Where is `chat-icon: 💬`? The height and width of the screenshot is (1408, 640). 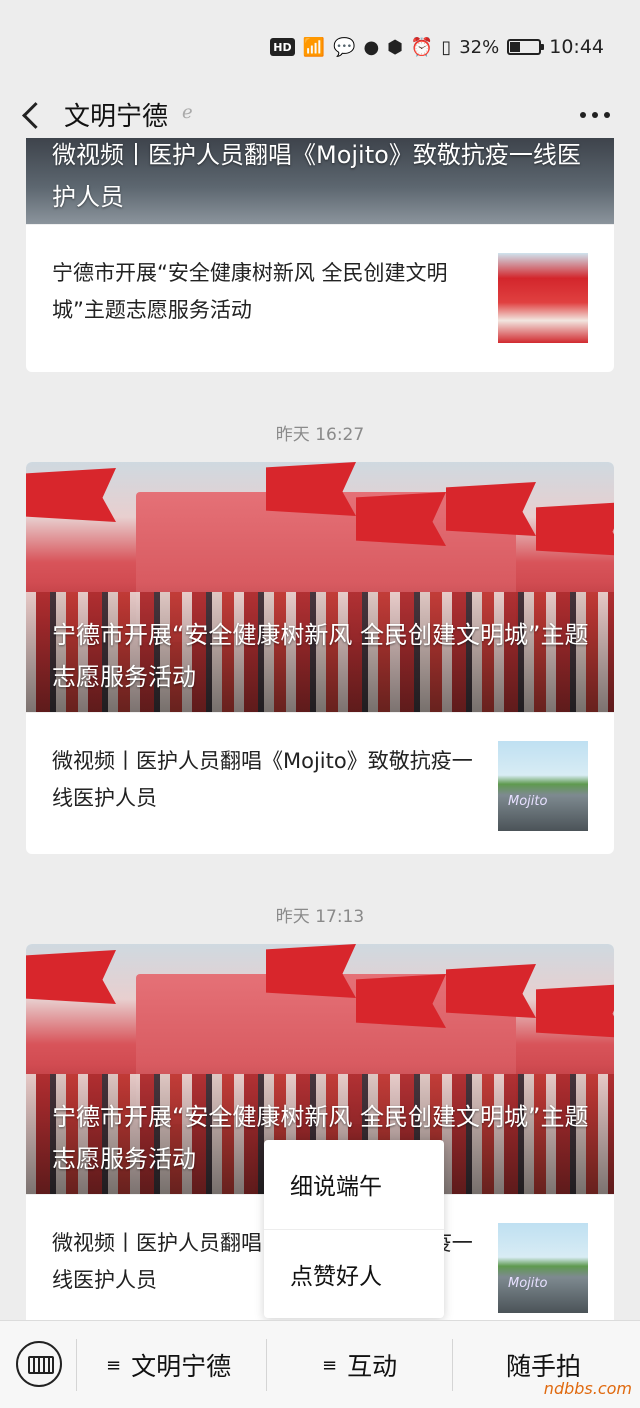 chat-icon: 💬 is located at coordinates (344, 47).